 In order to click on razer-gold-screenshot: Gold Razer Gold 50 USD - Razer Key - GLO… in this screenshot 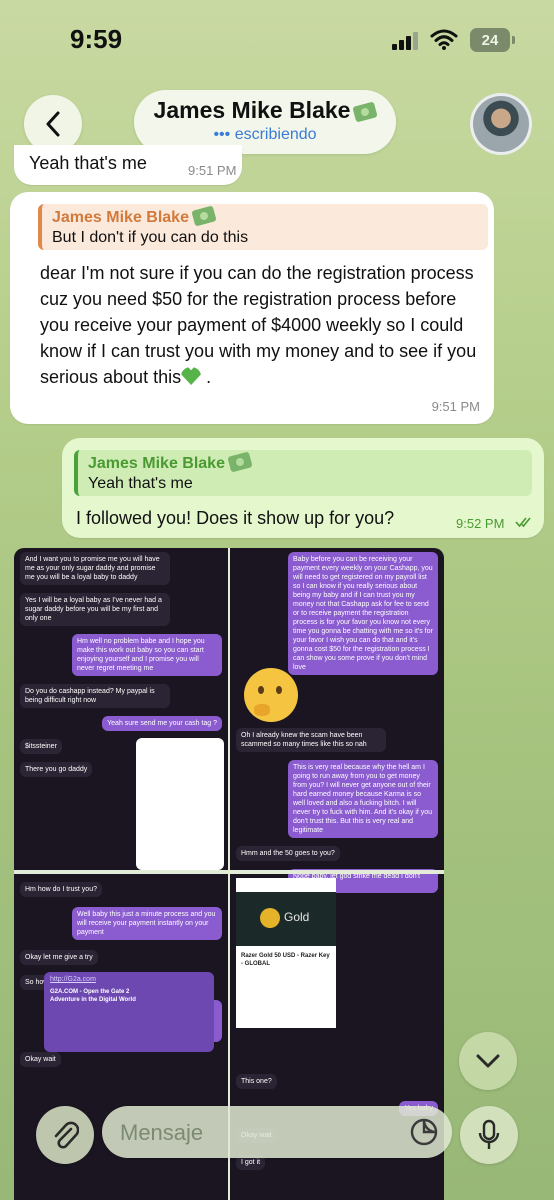, I will do `click(286, 953)`.